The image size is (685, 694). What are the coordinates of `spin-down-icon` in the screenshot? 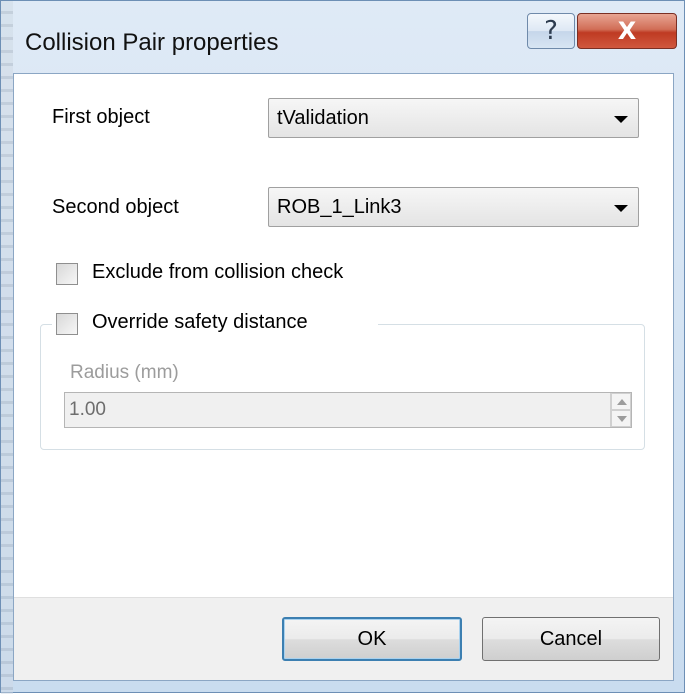 It's located at (622, 419).